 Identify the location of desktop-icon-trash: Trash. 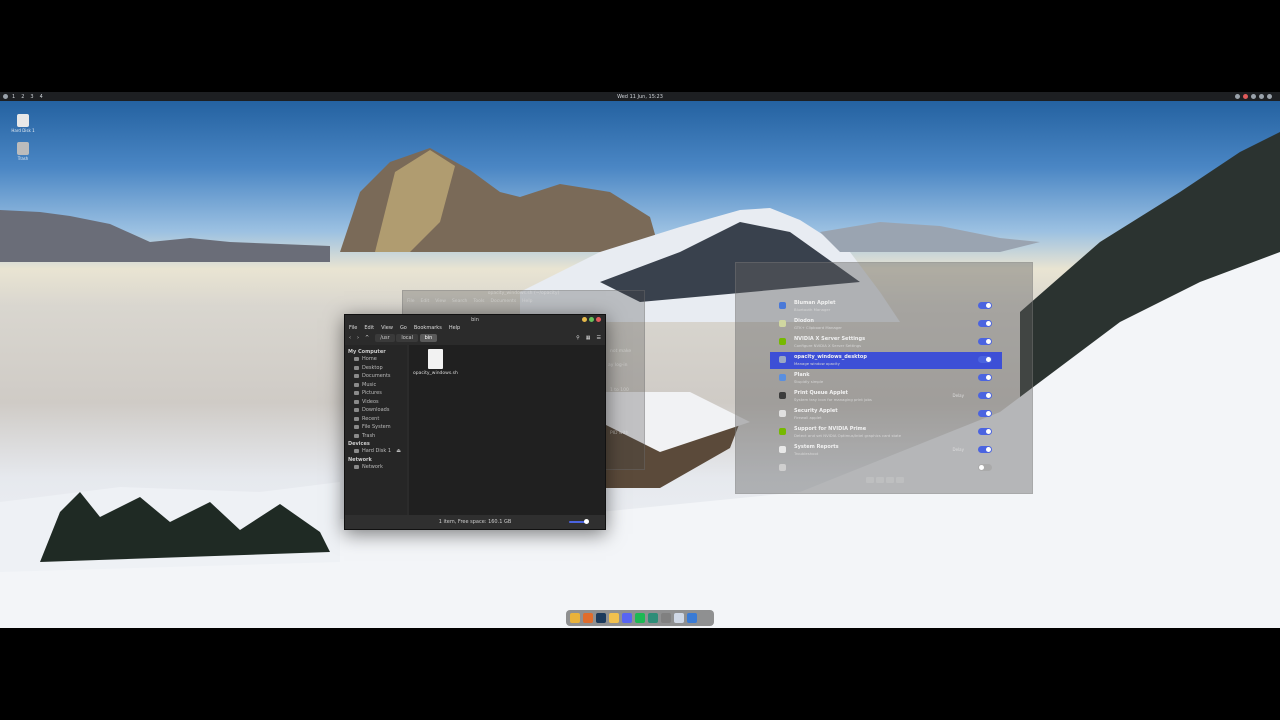
(23, 151).